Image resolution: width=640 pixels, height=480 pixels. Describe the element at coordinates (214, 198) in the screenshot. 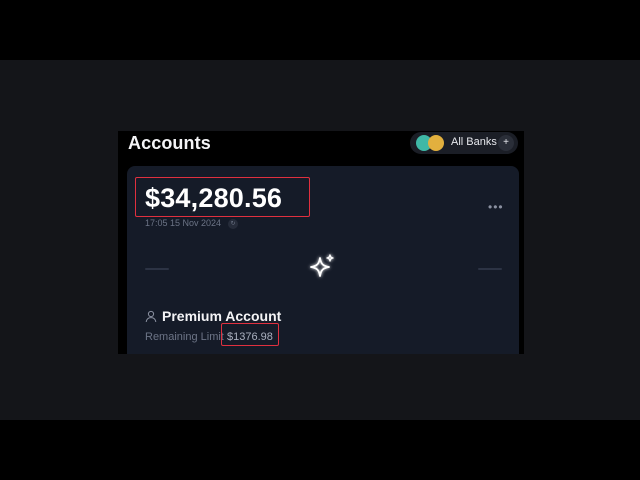

I see `account-balance: $34,280.56` at that location.